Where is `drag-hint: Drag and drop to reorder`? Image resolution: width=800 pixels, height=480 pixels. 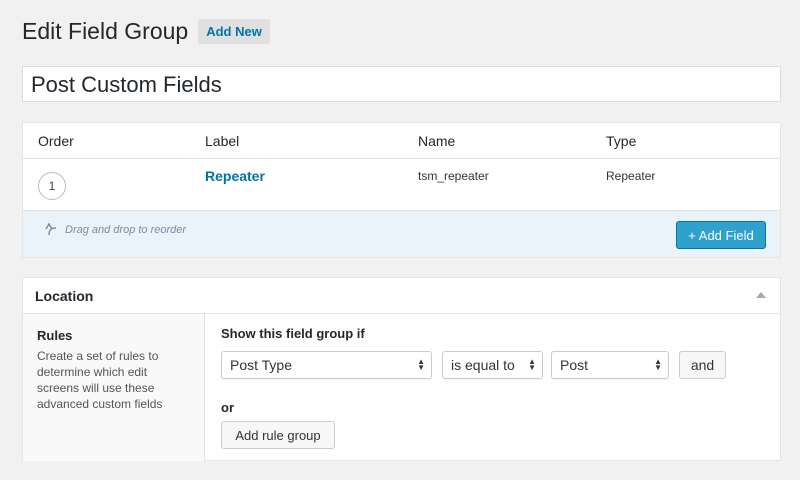 drag-hint: Drag and drop to reorder is located at coordinates (115, 230).